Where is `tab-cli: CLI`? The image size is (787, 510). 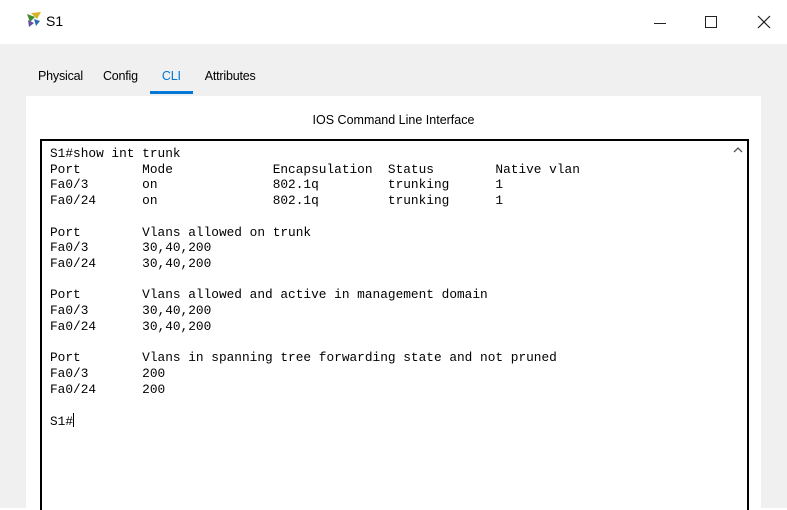 tab-cli: CLI is located at coordinates (171, 79).